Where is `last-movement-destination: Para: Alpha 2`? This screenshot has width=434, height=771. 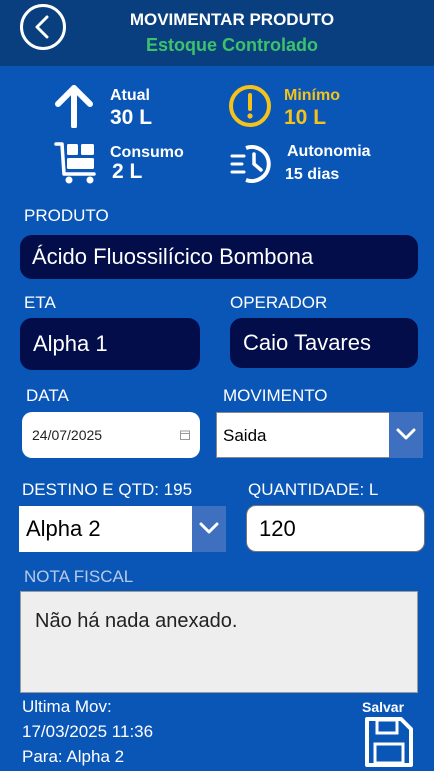 last-movement-destination: Para: Alpha 2 is located at coordinates (73, 756).